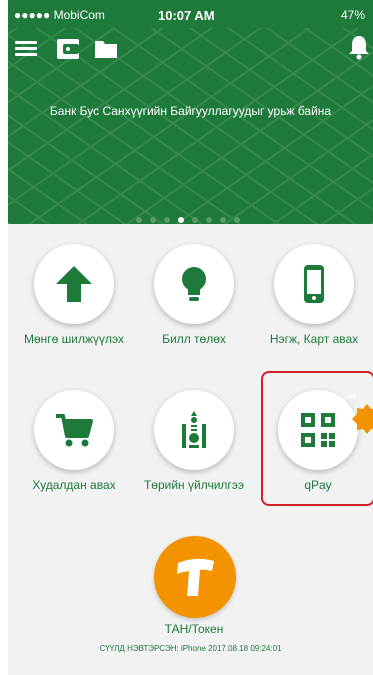 The image size is (373, 675). I want to click on up-arrow-icon, so click(74, 284).